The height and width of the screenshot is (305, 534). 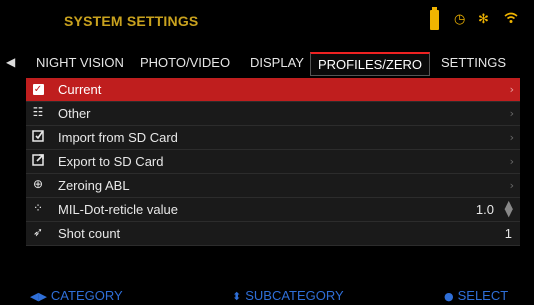 What do you see at coordinates (273, 138) in the screenshot?
I see `list-item-import: Import from SD Card ›` at bounding box center [273, 138].